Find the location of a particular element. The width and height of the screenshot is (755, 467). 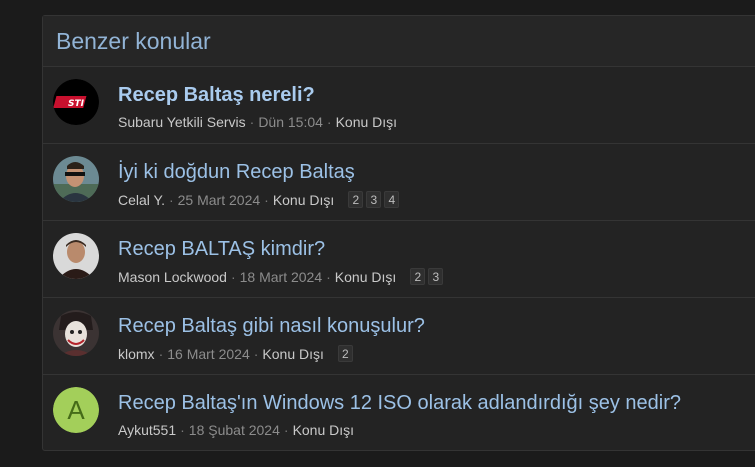

thread-date: Dün 15:04 is located at coordinates (290, 122).